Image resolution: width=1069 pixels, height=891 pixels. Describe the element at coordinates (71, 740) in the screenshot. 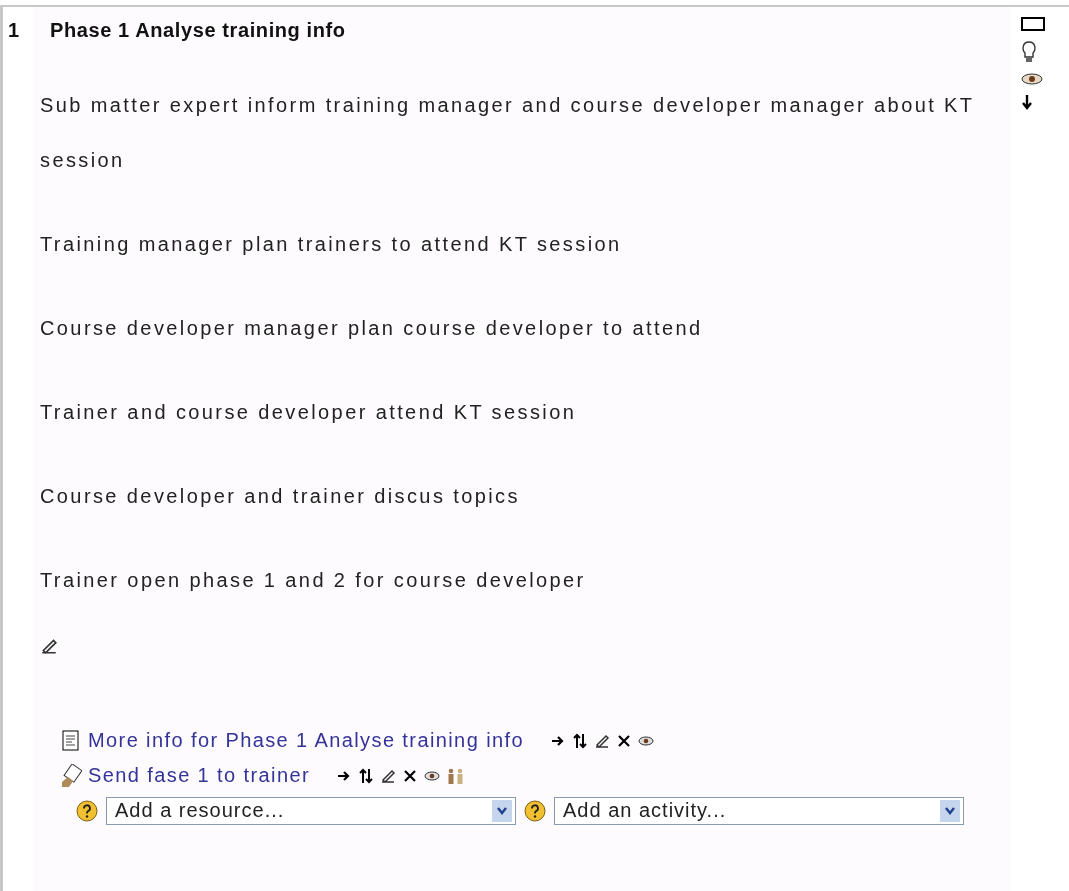

I see `document-icon` at that location.